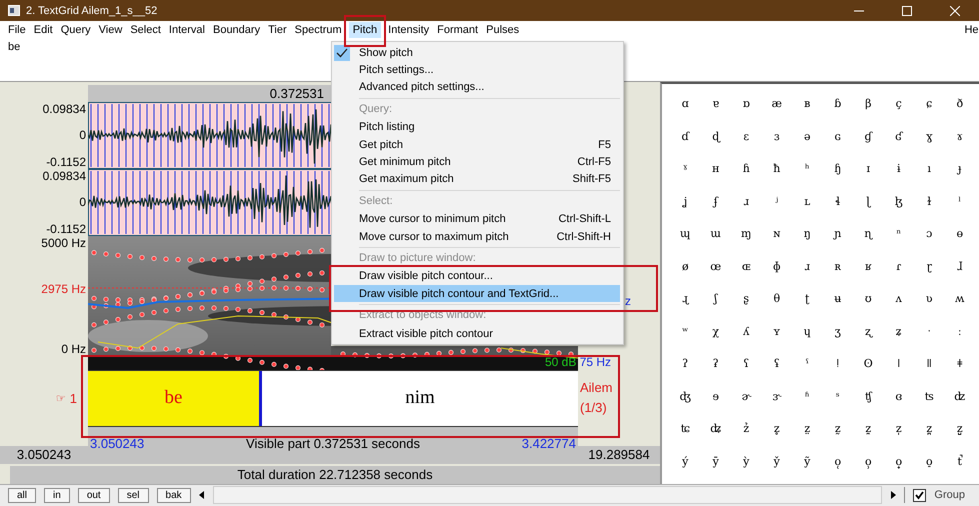  I want to click on ipa-symbol: ʛ, so click(899, 136).